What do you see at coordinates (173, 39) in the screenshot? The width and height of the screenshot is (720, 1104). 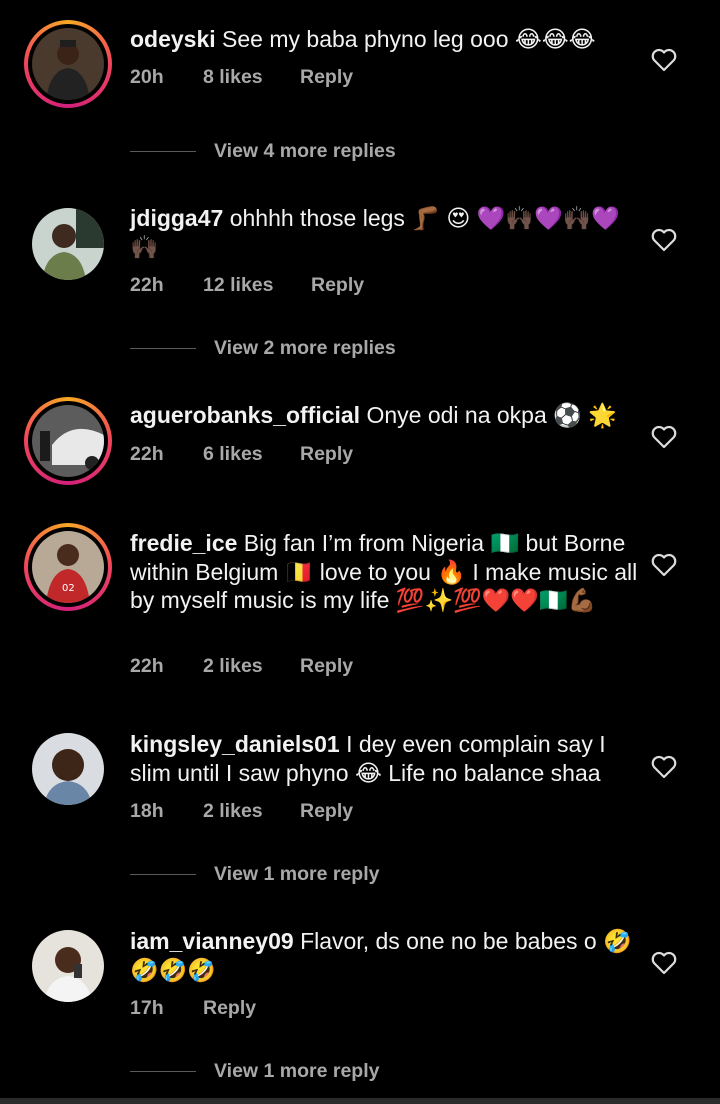 I see `comment-username: odeyski` at bounding box center [173, 39].